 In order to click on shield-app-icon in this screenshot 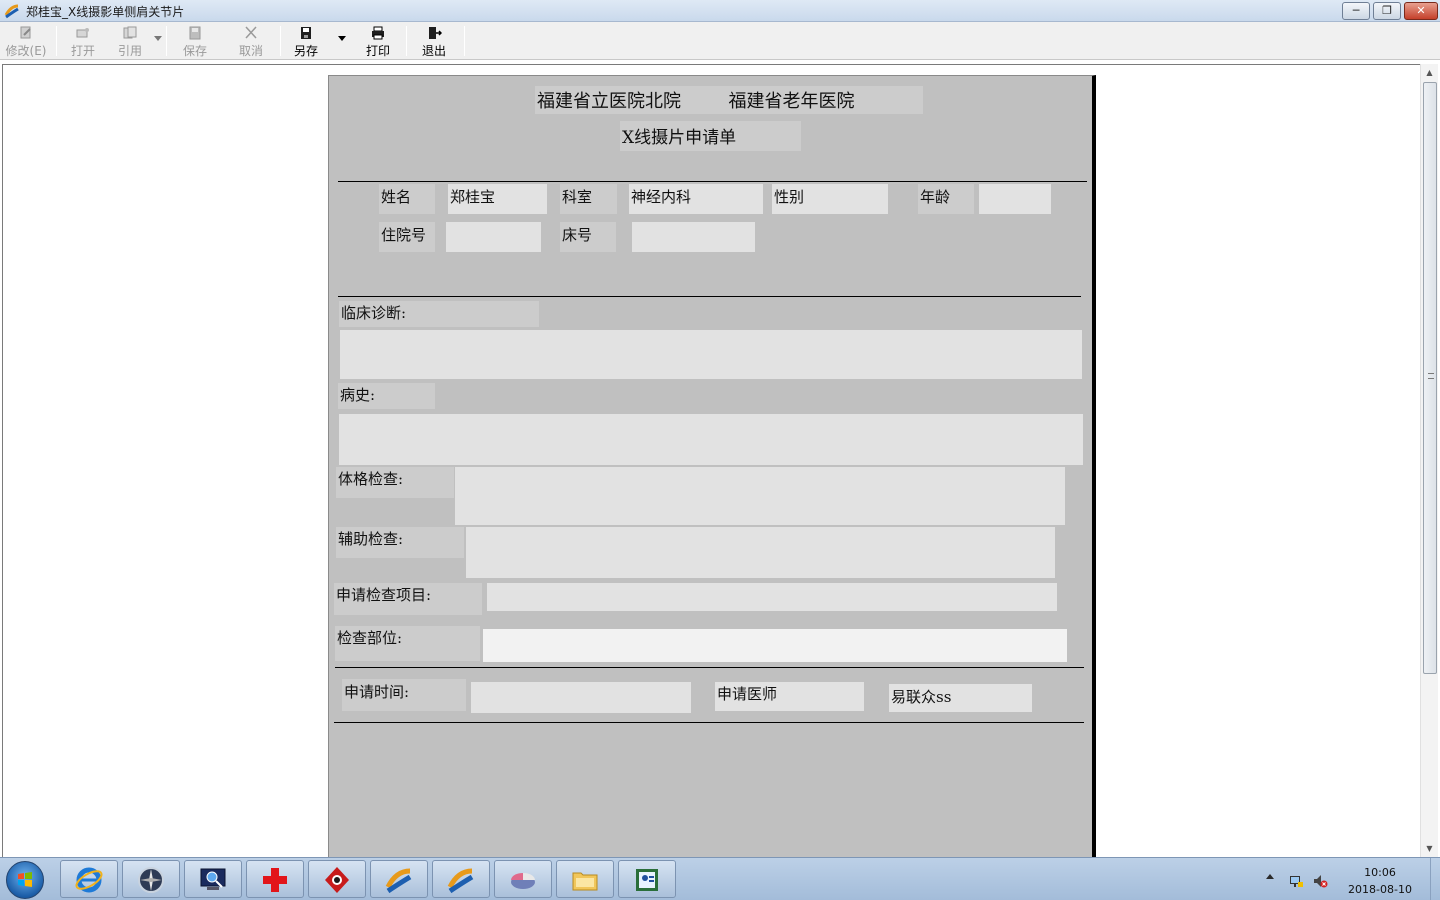, I will do `click(337, 880)`.